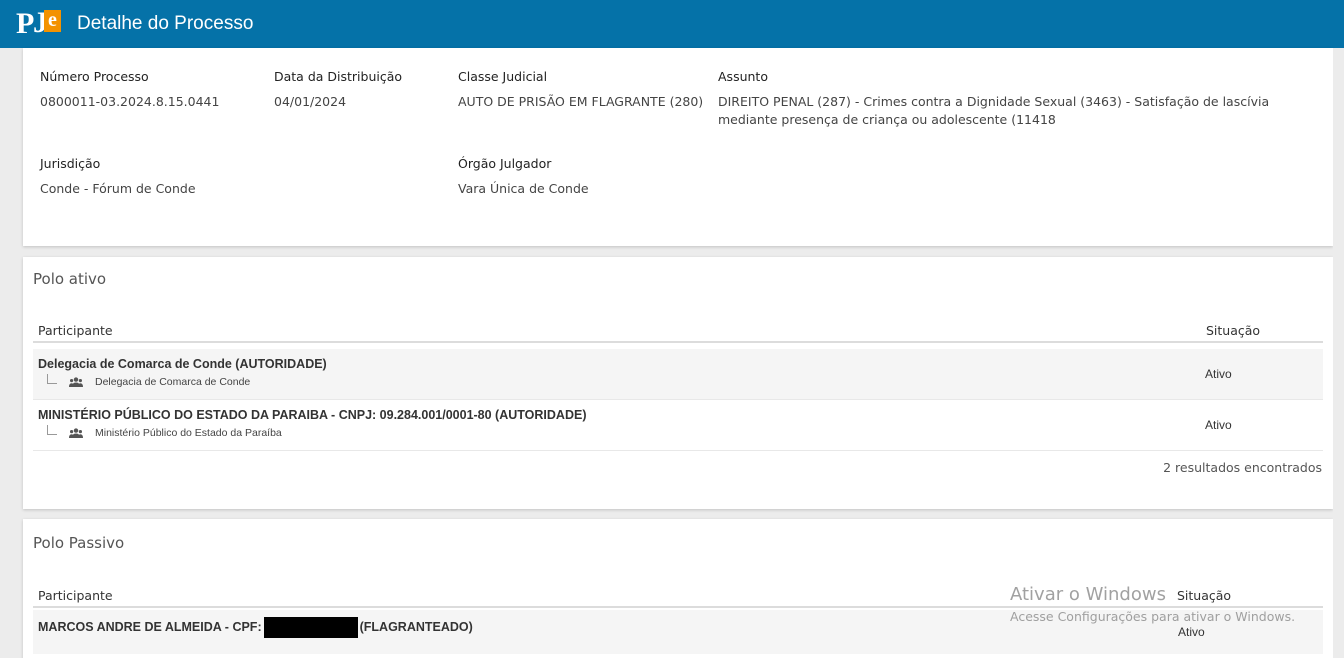 This screenshot has width=1344, height=658. What do you see at coordinates (94, 76) in the screenshot?
I see `field-numero-label: Número Processo` at bounding box center [94, 76].